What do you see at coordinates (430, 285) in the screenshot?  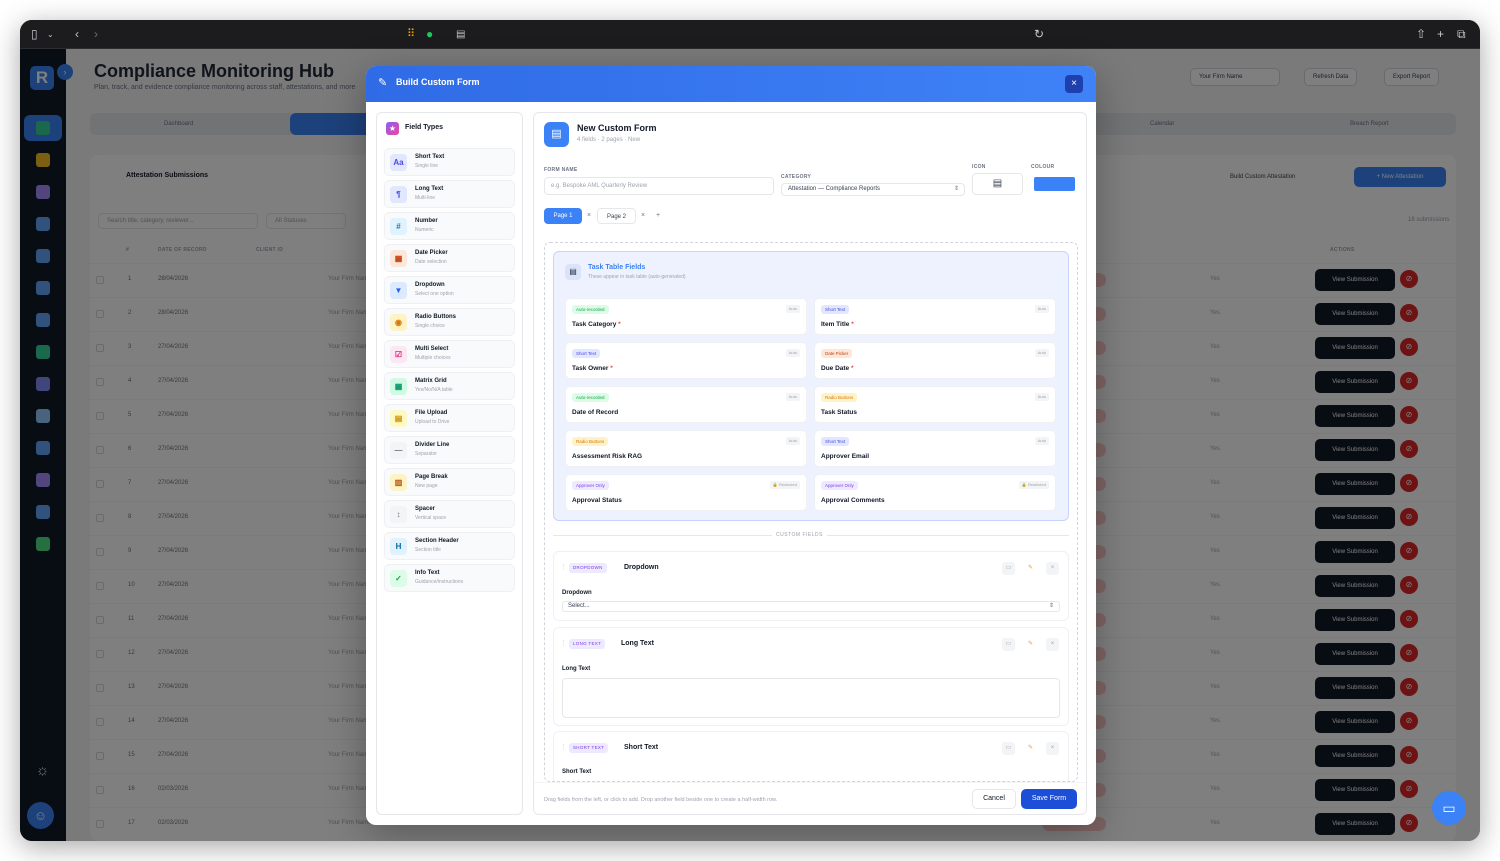 I see `field-type-label: Dropdown` at bounding box center [430, 285].